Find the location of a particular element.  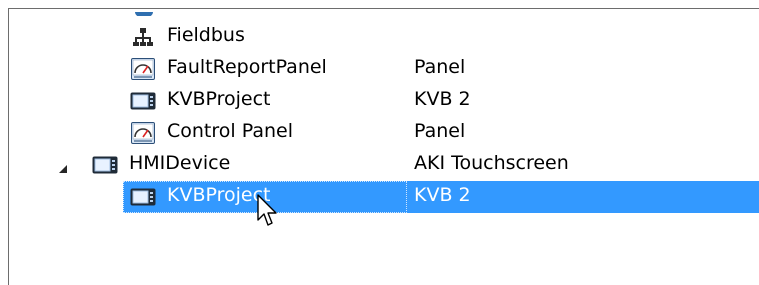

tree-row-kvbproject-selected: KVBProject KVB 2 is located at coordinates (384, 197).